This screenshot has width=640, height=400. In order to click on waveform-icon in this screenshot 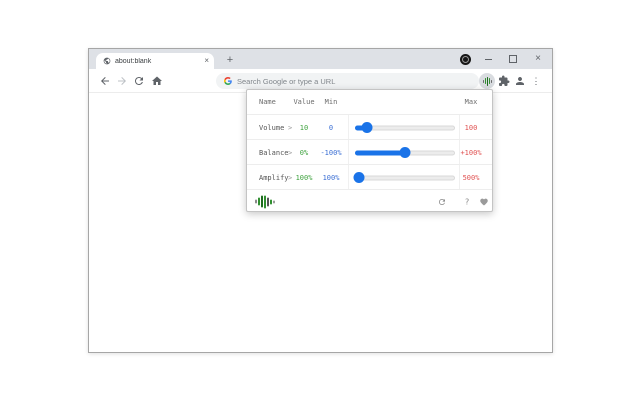, I will do `click(487, 81)`.